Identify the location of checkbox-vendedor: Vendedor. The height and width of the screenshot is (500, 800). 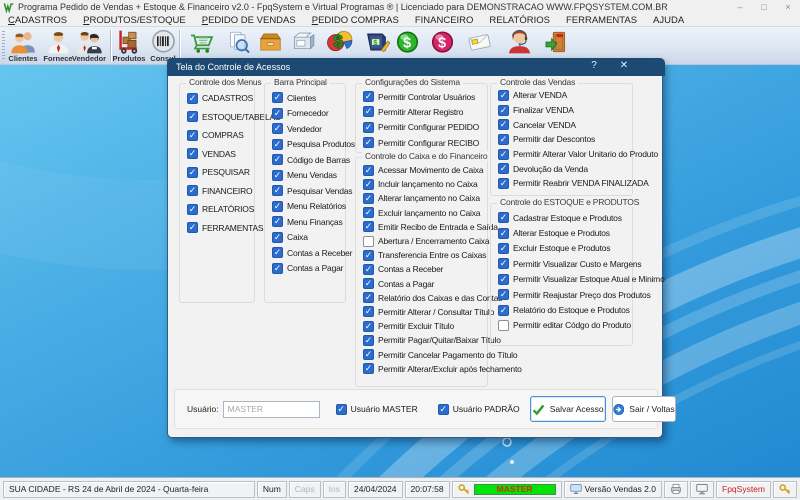
(308, 129).